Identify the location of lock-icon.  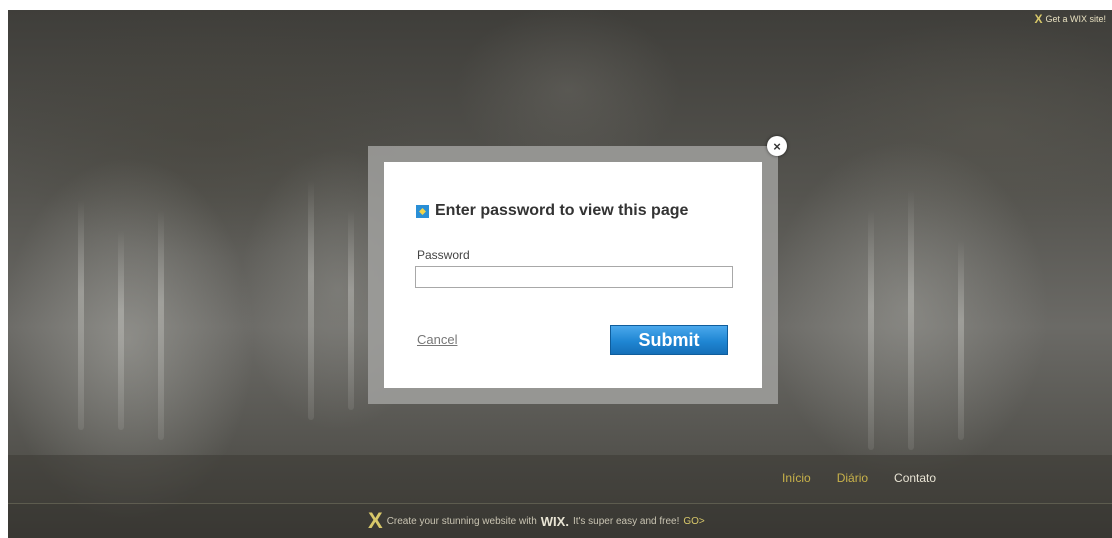
(422, 211).